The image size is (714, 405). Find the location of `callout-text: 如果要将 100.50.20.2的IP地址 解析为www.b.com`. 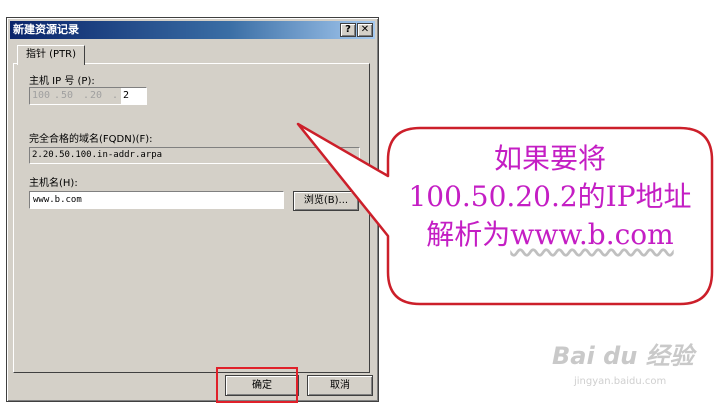

callout-text: 如果要将 100.50.20.2的IP地址 解析为www.b.com is located at coordinates (550, 197).